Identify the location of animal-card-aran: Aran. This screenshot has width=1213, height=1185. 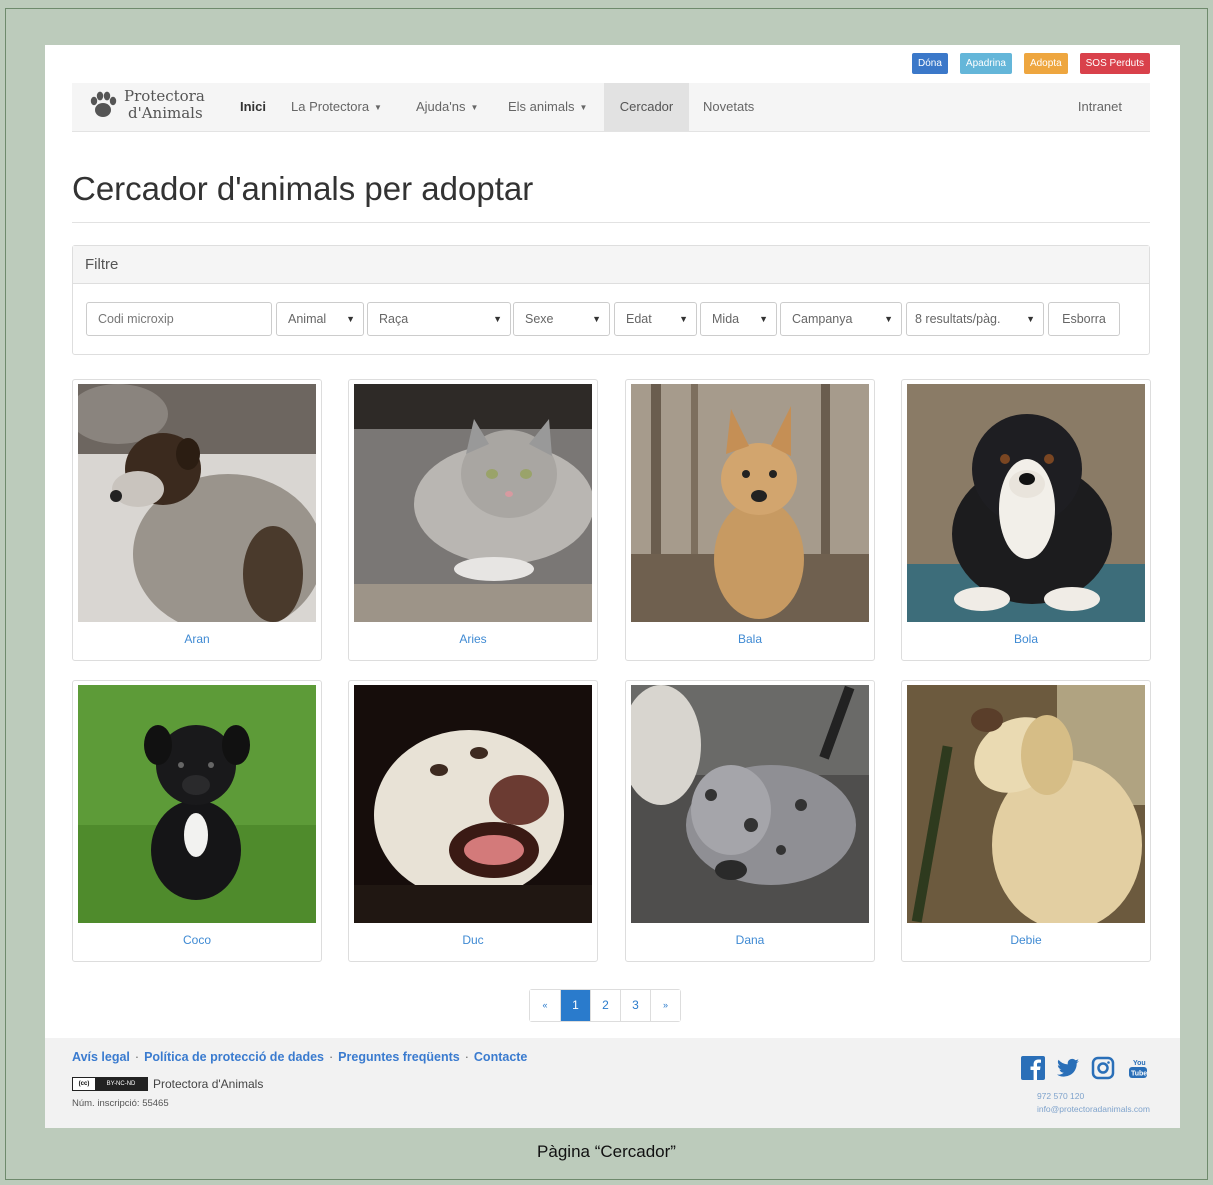
(197, 520).